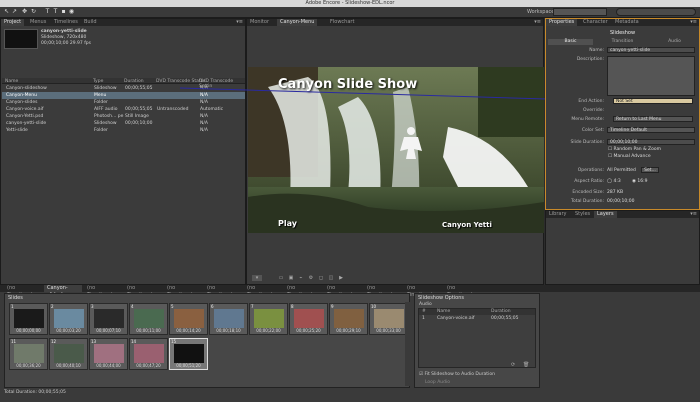 The height and width of the screenshot is (402, 700). What do you see at coordinates (108, 319) in the screenshot?
I see `slide-thumbnail: 3 00;00;07;10` at bounding box center [108, 319].